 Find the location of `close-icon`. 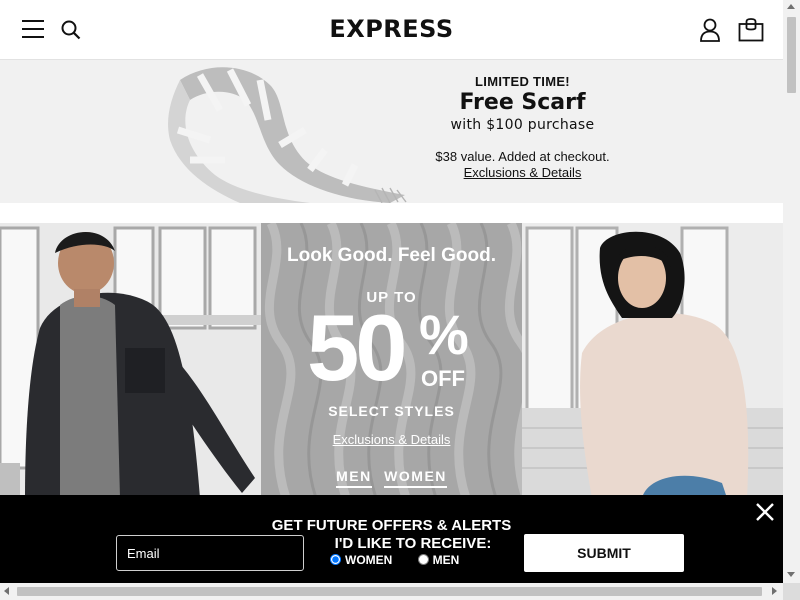

close-icon is located at coordinates (765, 512).